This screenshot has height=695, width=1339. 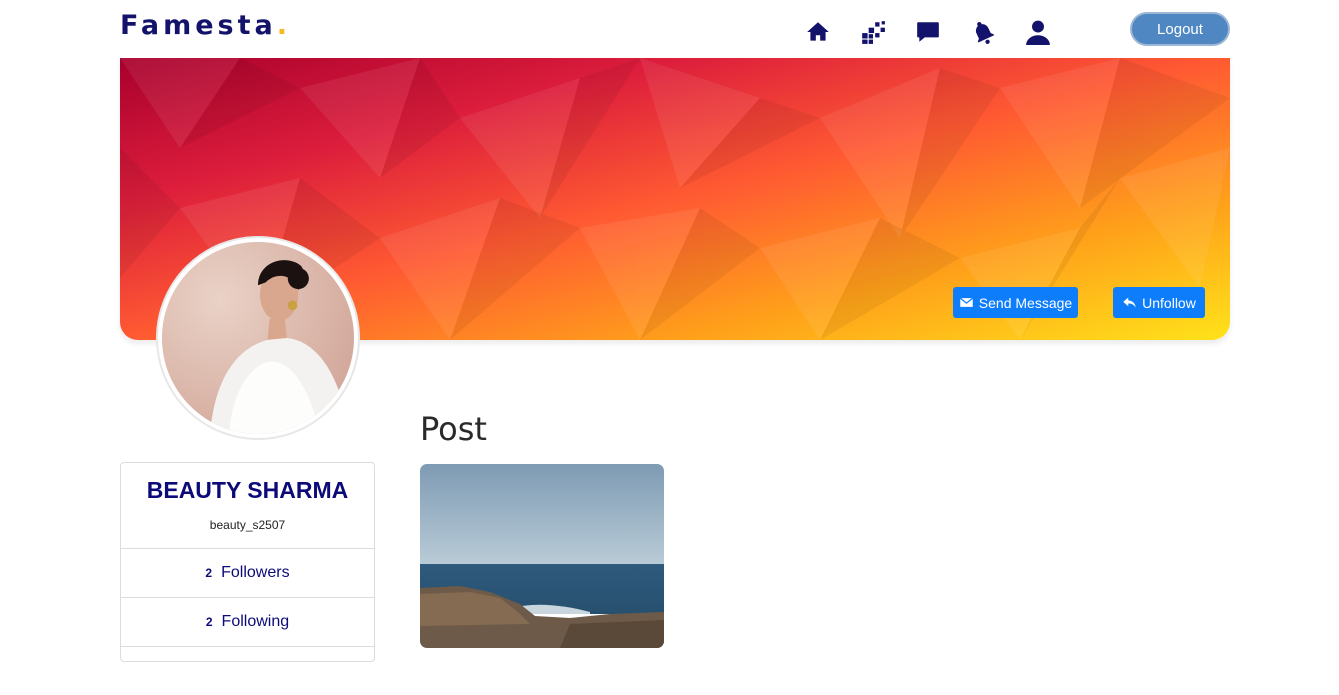 What do you see at coordinates (198, 25) in the screenshot?
I see `brand-name: Famesta` at bounding box center [198, 25].